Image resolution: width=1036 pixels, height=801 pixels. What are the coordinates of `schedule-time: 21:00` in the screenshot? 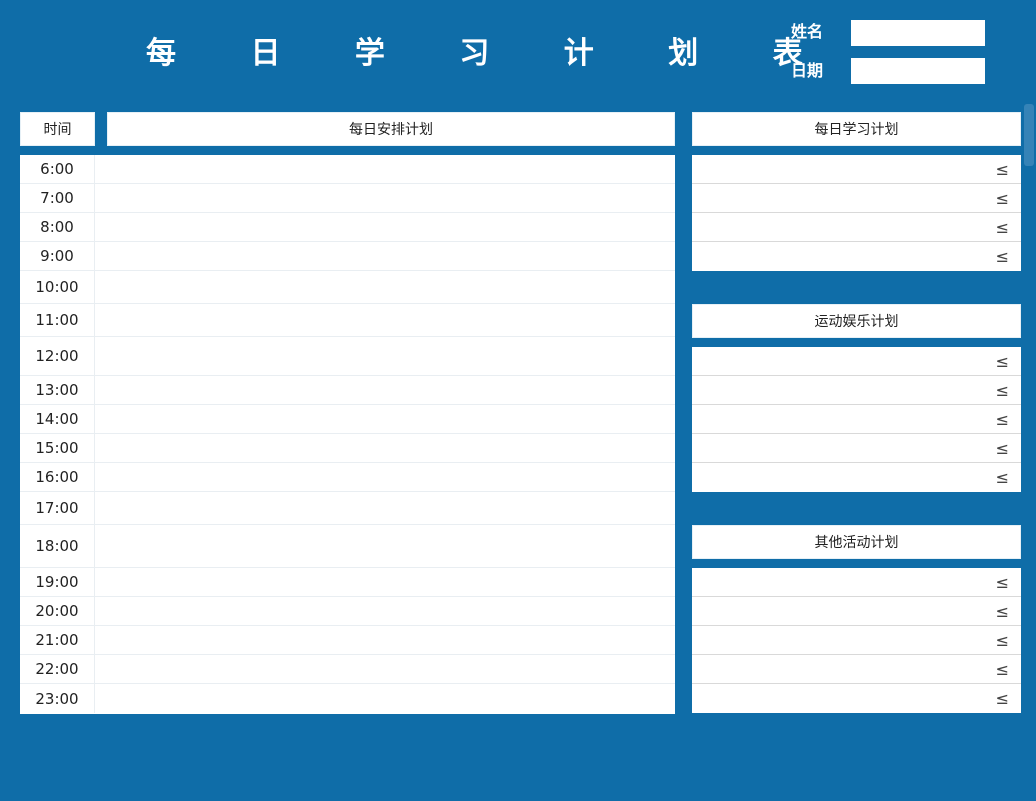 It's located at (57, 640).